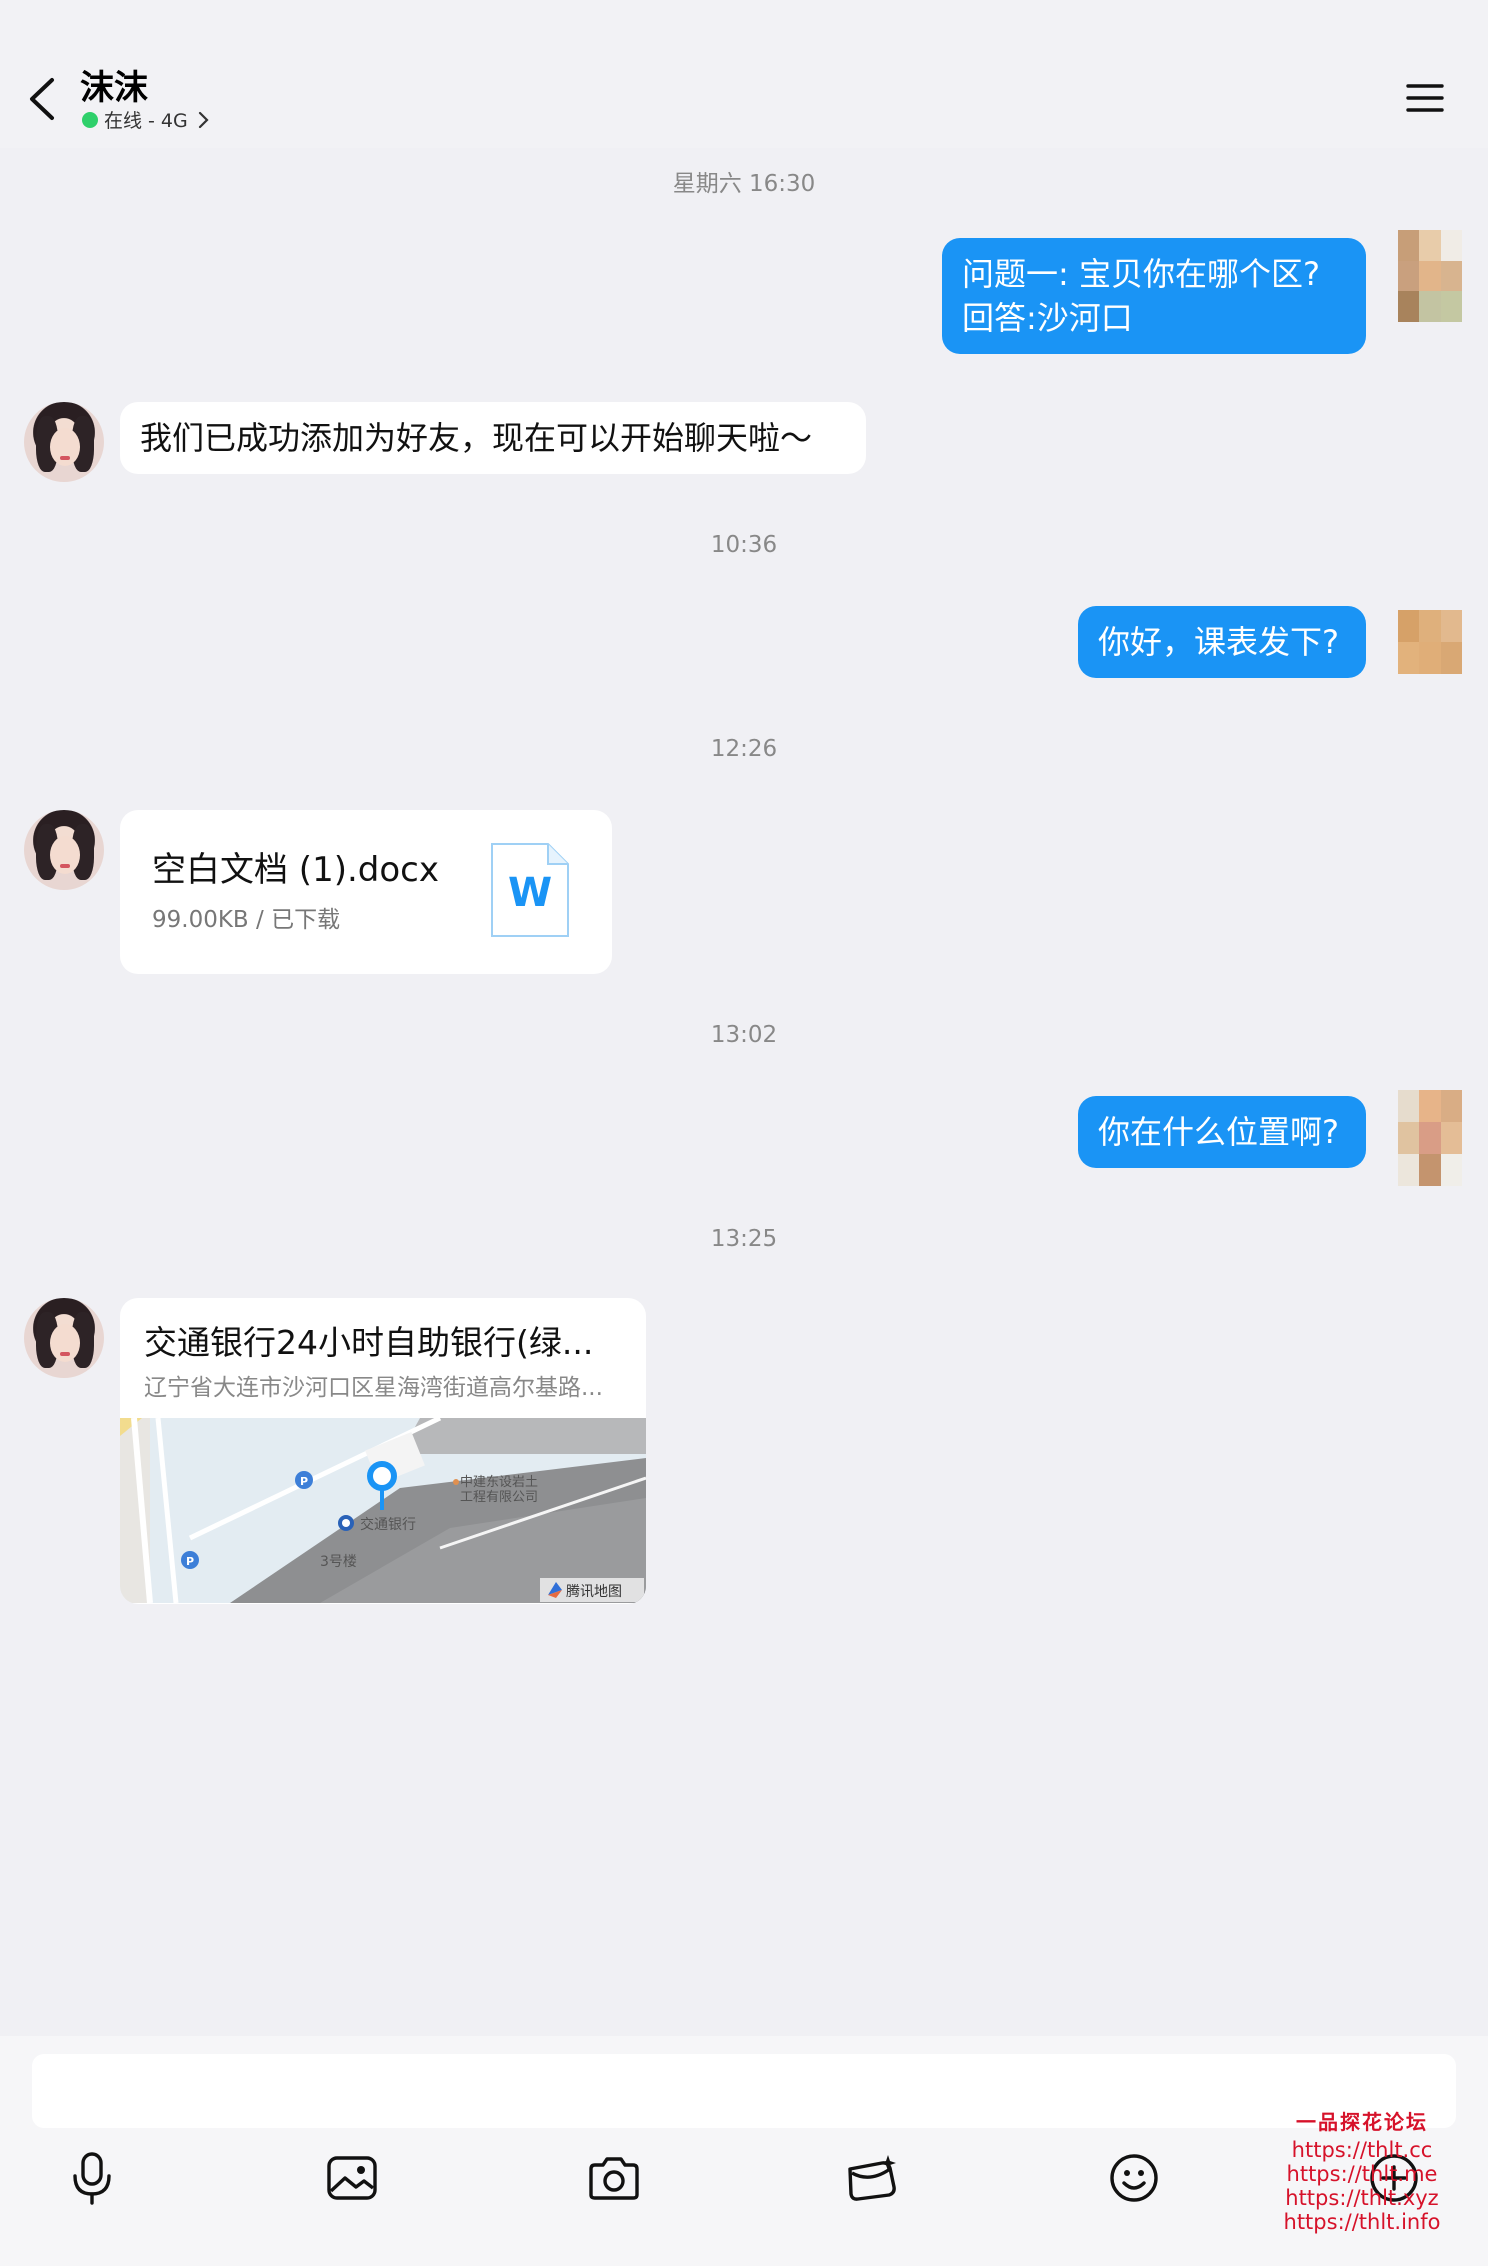 This screenshot has width=1488, height=2266. Describe the element at coordinates (90, 119) in the screenshot. I see `online-dot-icon` at that location.